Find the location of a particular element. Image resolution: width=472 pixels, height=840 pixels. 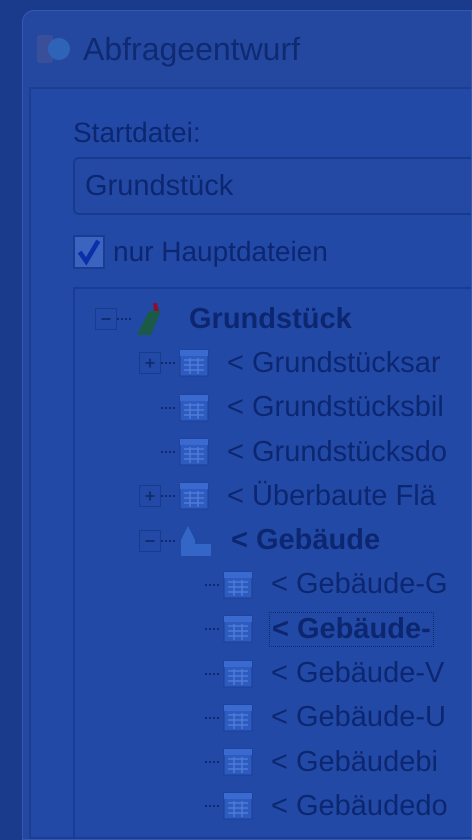

building-icon is located at coordinates (196, 541).